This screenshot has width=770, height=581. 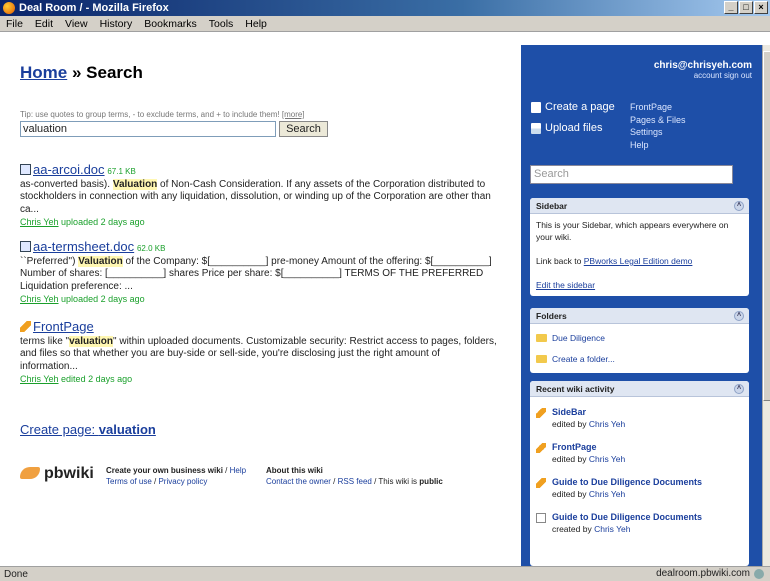 What do you see at coordinates (45, 341) in the screenshot?
I see `snippet-text: terms like "` at bounding box center [45, 341].